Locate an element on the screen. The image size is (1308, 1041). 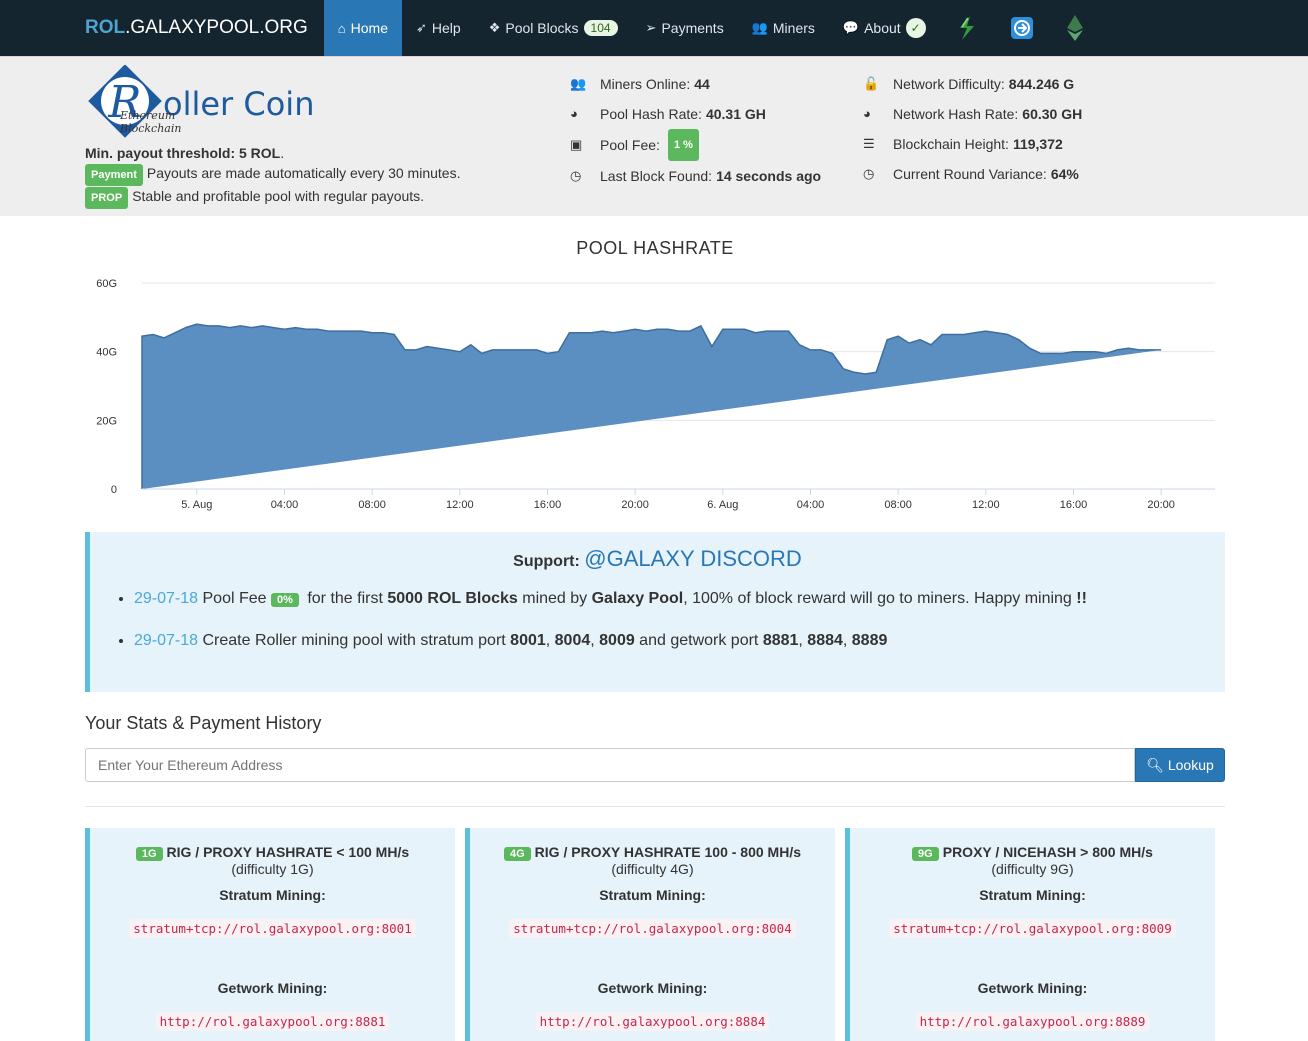
nav-help: ➶ Help is located at coordinates (438, 28).